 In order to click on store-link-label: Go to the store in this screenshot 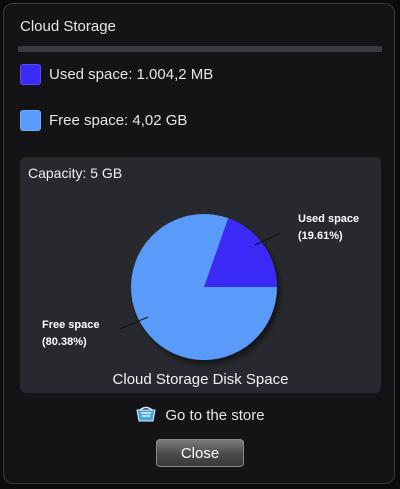, I will do `click(215, 415)`.